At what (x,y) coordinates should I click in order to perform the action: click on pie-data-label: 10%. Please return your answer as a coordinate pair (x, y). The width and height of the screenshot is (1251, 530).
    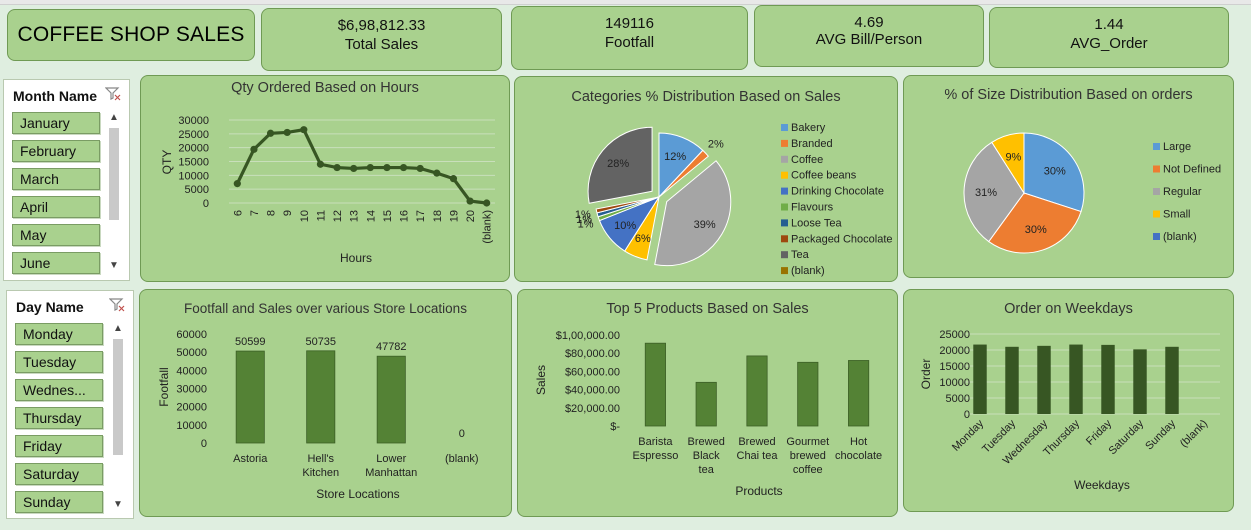
    Looking at the image, I should click on (625, 226).